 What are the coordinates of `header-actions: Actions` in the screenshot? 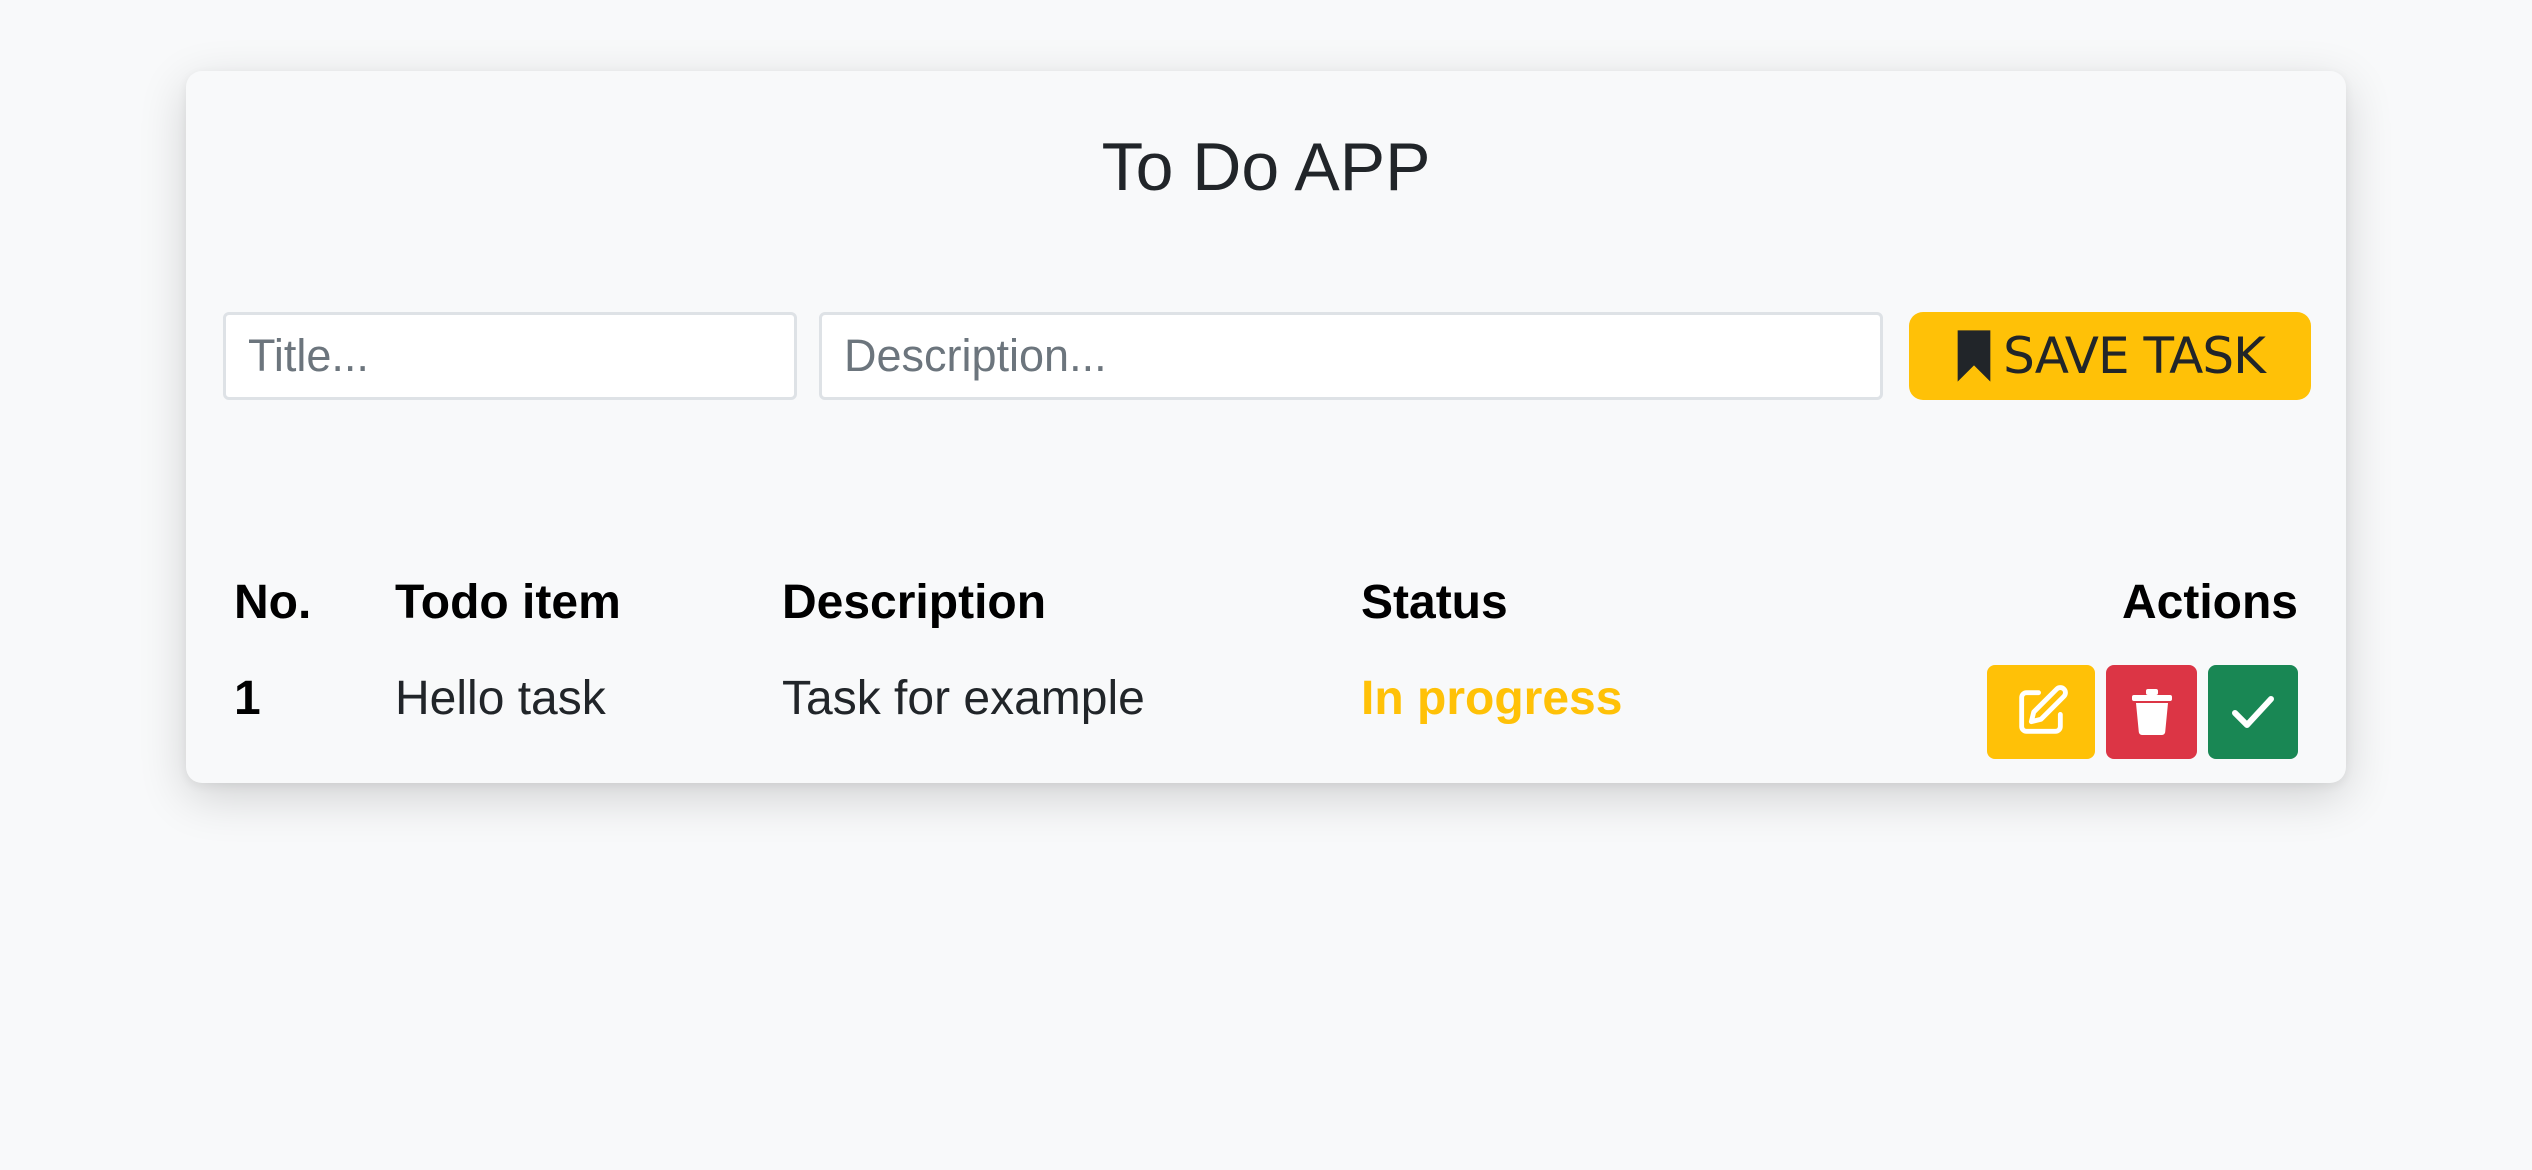 It's located at (2209, 602).